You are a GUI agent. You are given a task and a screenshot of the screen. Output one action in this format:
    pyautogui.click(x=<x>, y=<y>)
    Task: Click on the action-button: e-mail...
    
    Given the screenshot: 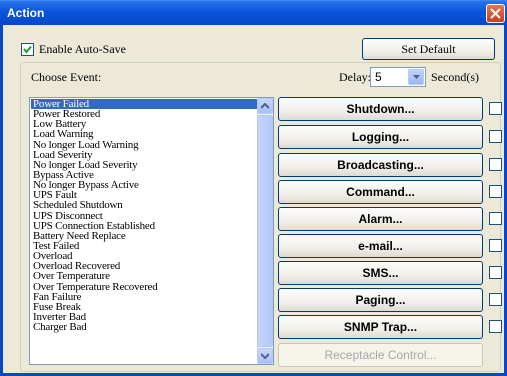 What is the action you would take?
    pyautogui.click(x=380, y=246)
    